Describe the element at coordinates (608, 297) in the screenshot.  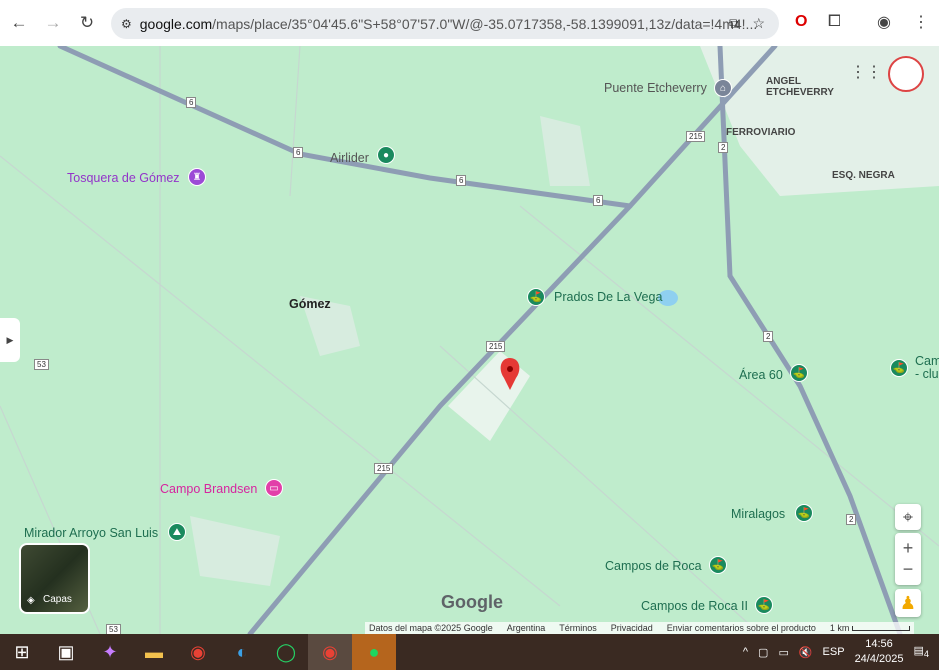
I see `place-label: Prados De La Vega` at that location.